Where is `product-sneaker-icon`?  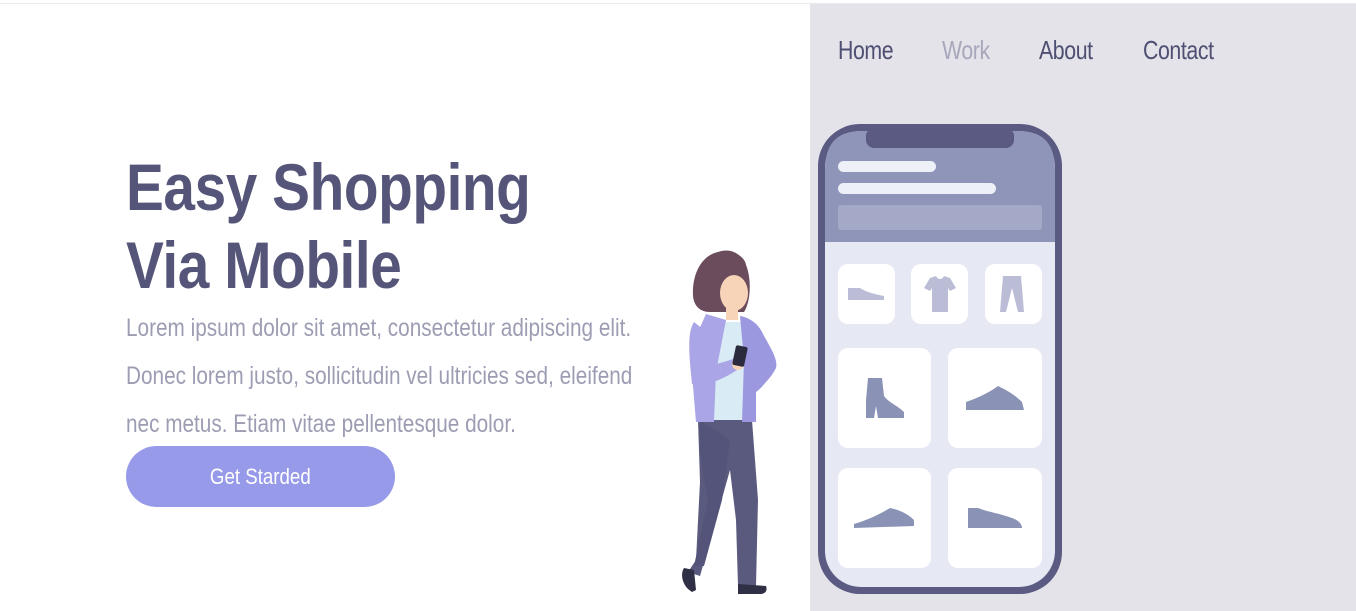 product-sneaker-icon is located at coordinates (995, 398).